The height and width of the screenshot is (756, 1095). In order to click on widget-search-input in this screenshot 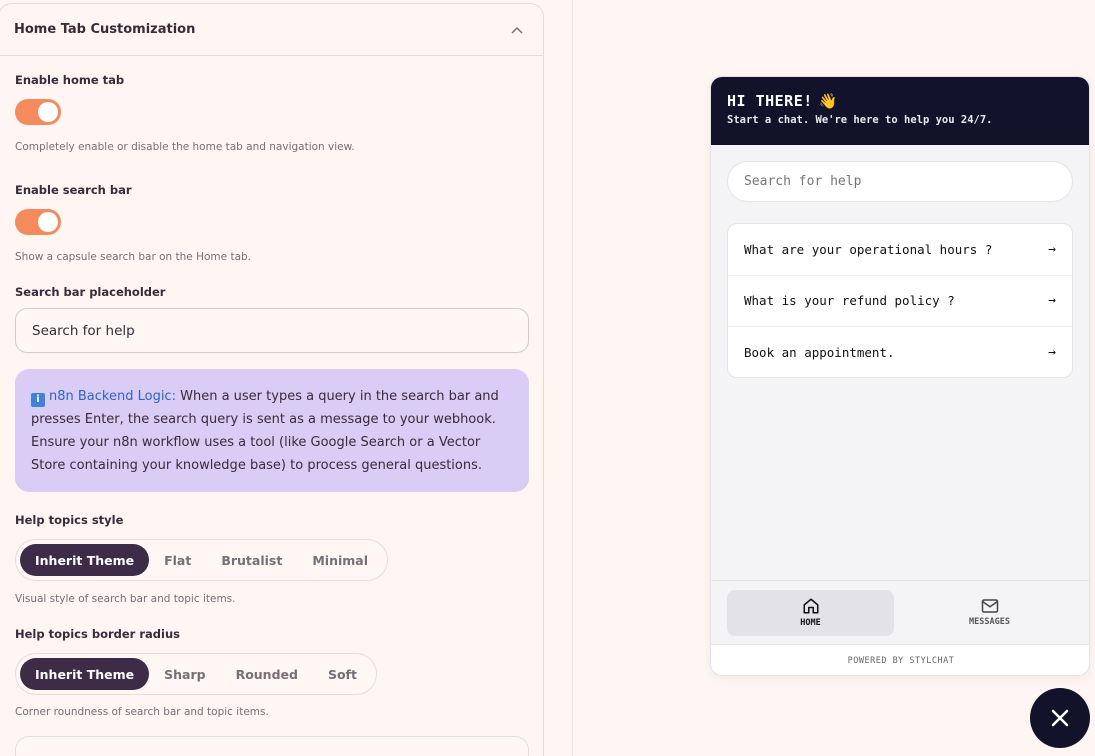, I will do `click(900, 181)`.